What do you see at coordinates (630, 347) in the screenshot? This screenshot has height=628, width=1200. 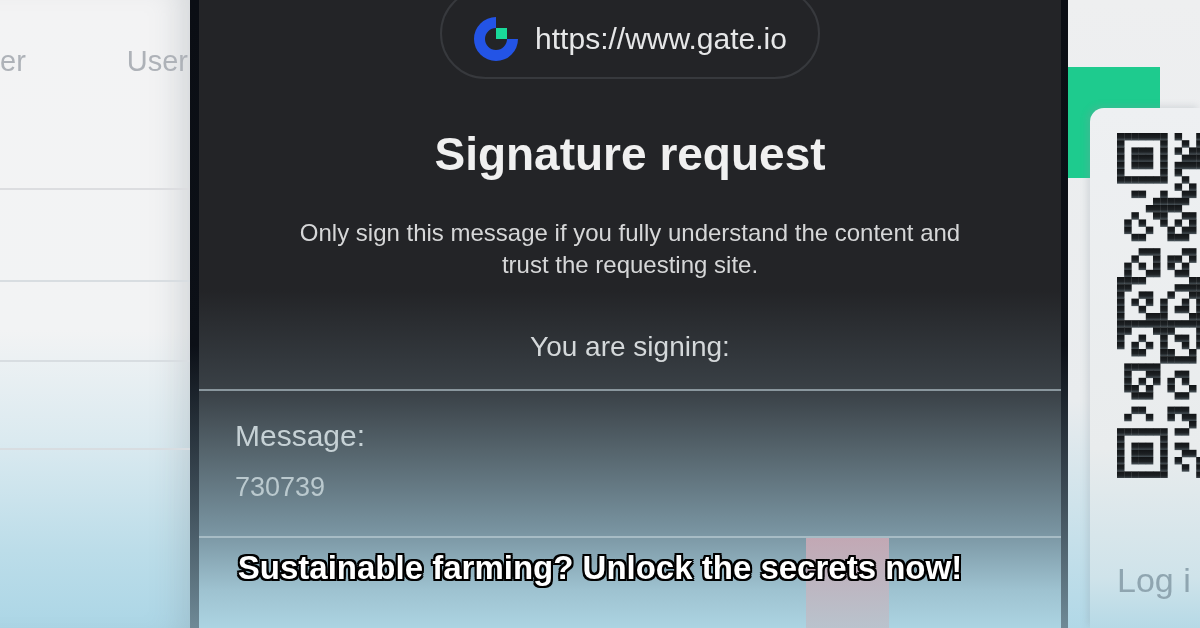 I see `signing-label: You are signing:` at bounding box center [630, 347].